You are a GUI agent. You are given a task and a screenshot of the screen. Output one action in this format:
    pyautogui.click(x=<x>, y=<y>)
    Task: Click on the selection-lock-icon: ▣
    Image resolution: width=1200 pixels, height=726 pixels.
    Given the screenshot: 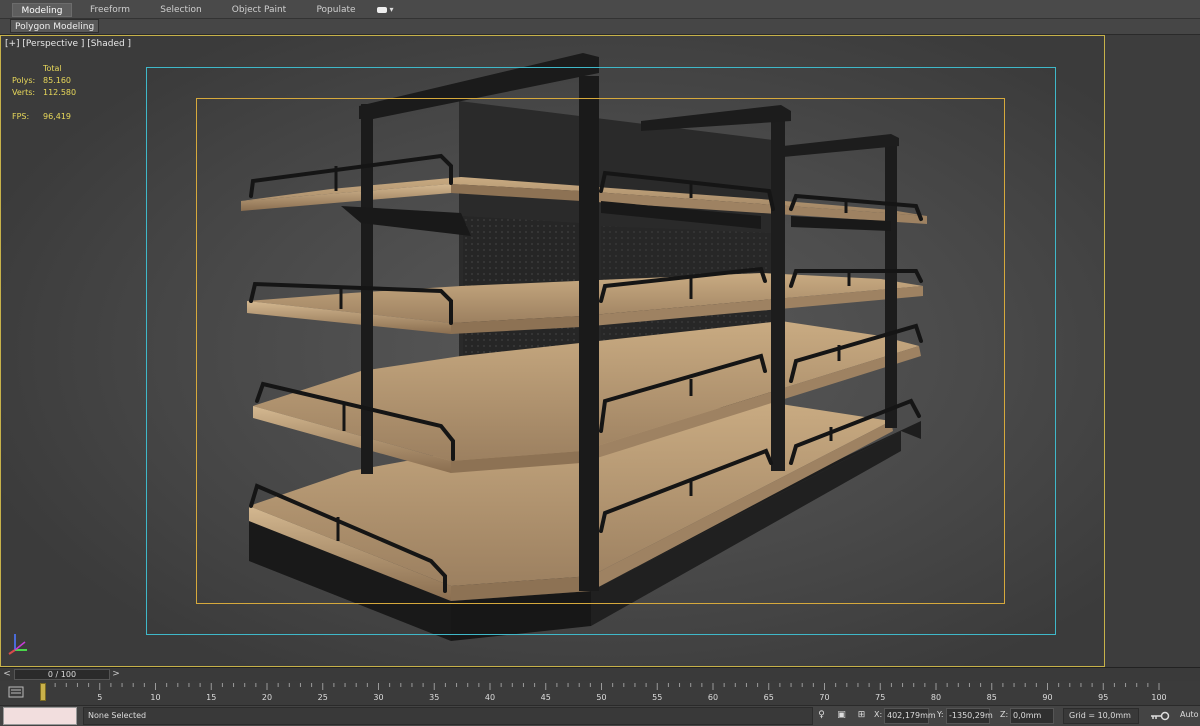 What is the action you would take?
    pyautogui.click(x=841, y=715)
    